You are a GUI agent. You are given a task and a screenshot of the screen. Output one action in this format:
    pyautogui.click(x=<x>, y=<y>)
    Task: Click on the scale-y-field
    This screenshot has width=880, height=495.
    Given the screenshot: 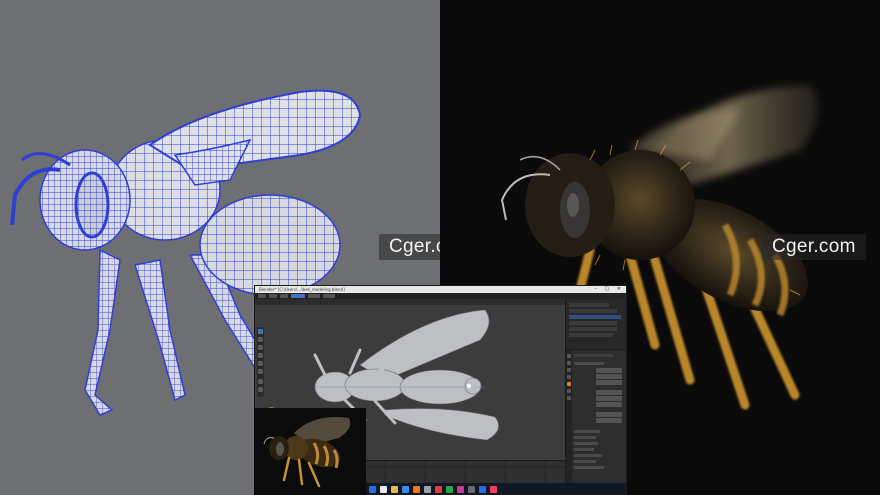 What is the action you would take?
    pyautogui.click(x=609, y=420)
    